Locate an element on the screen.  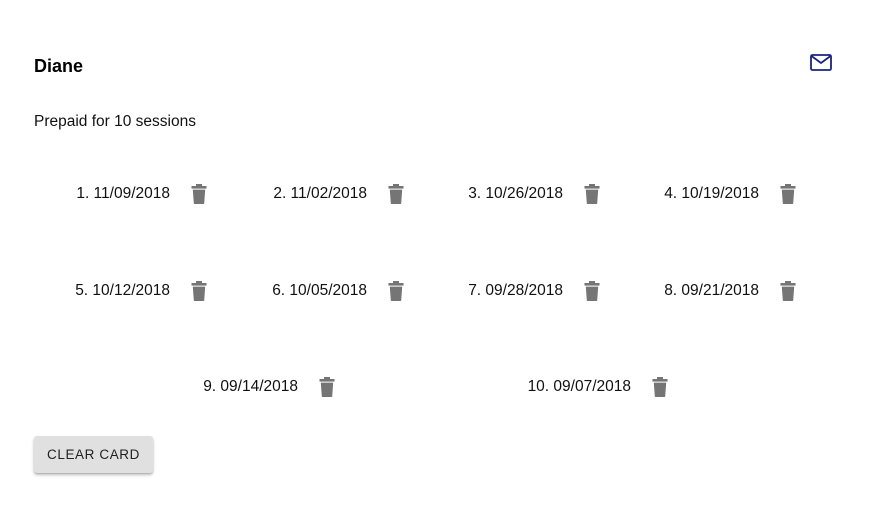
email-button is located at coordinates (821, 62).